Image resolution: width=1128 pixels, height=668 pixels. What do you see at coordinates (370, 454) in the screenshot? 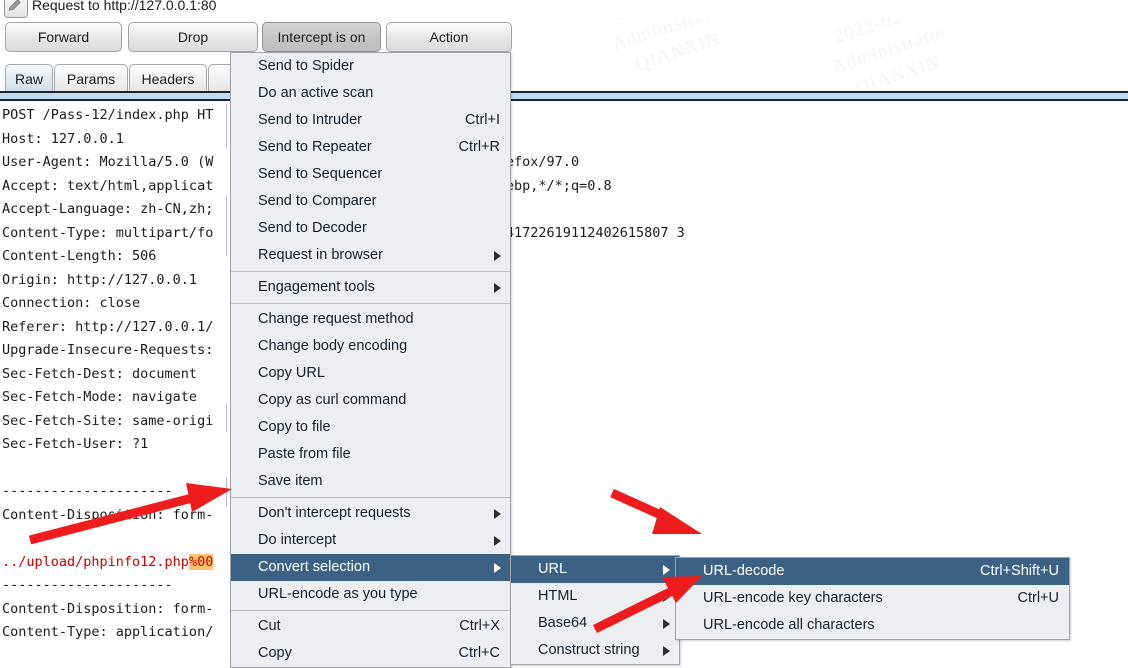
I see `menu-item: Paste from file` at bounding box center [370, 454].